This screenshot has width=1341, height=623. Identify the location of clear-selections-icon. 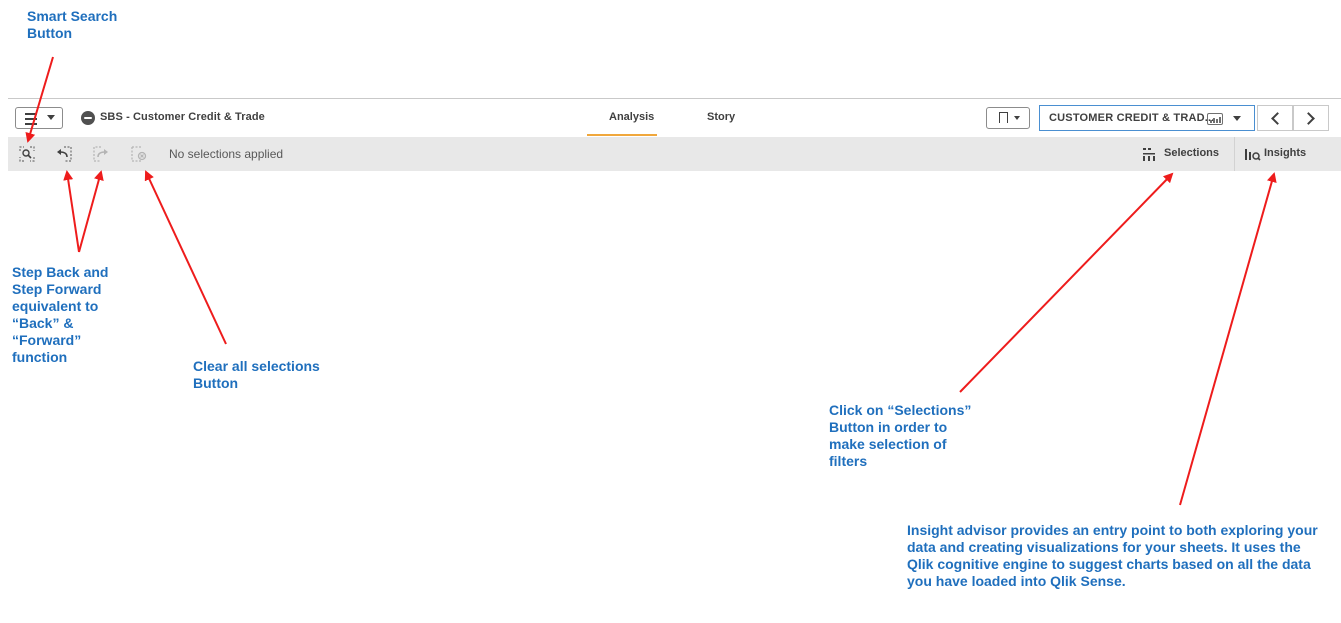
(139, 154).